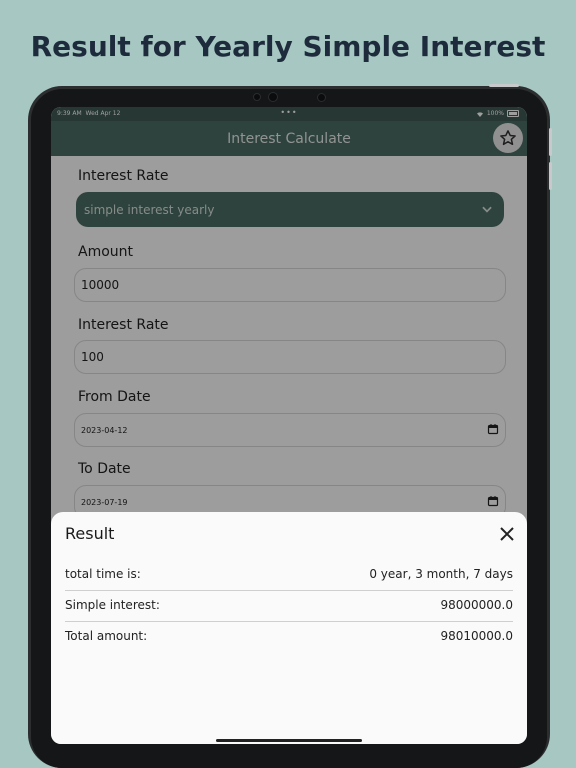 Image resolution: width=576 pixels, height=768 pixels. Describe the element at coordinates (103, 574) in the screenshot. I see `result-row-label: total time is:` at that location.